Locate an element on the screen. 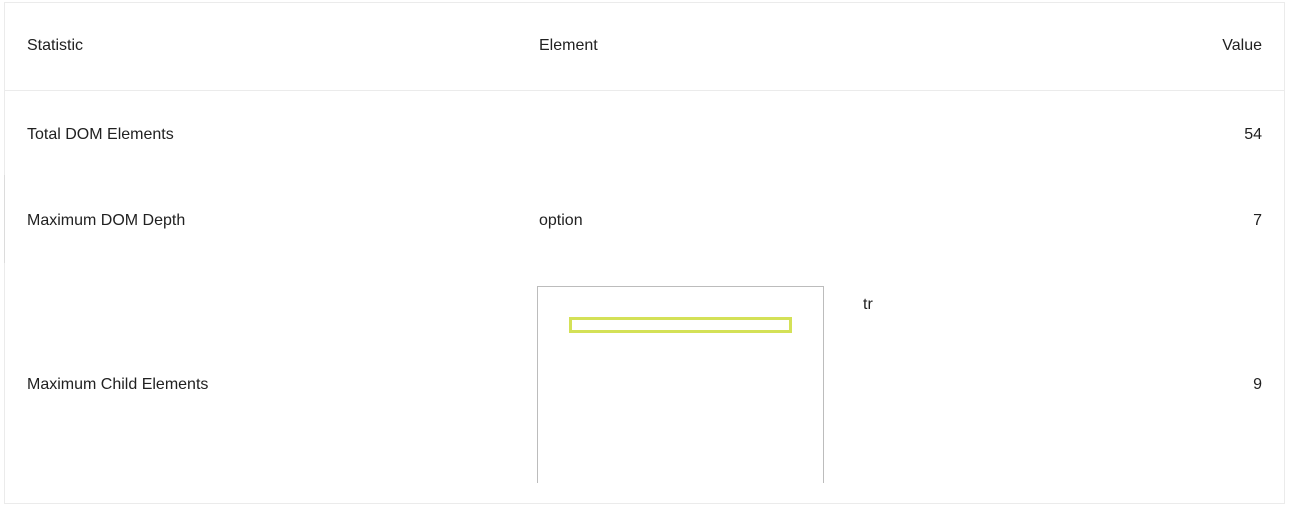 The width and height of the screenshot is (1289, 506). header-statistic: Statistic is located at coordinates (55, 45).